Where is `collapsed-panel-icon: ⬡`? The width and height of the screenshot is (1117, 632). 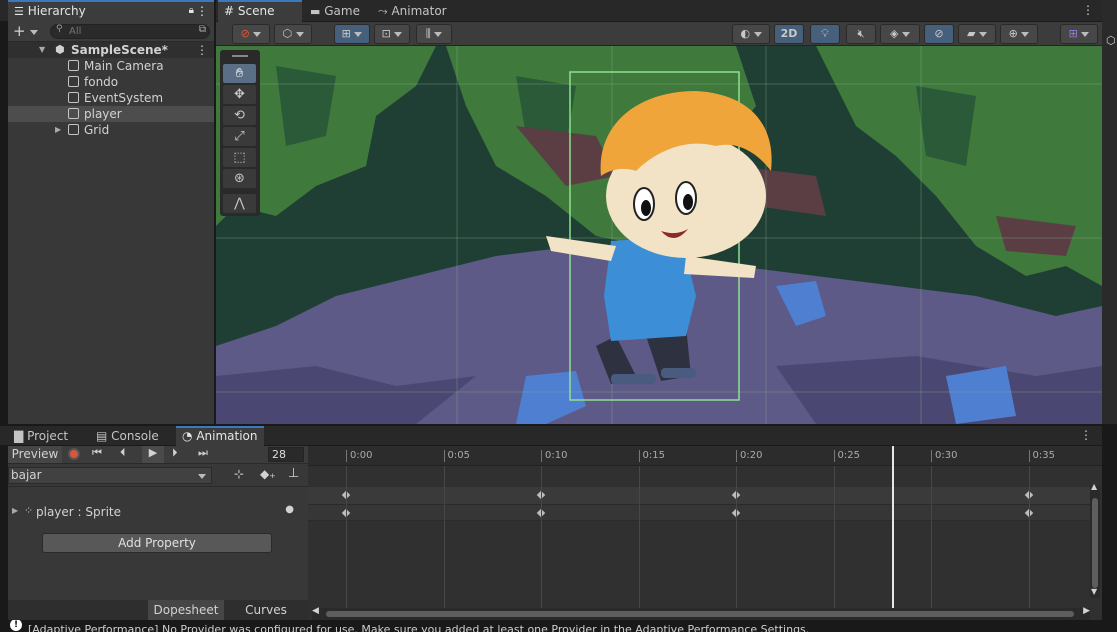 collapsed-panel-icon: ⬡ is located at coordinates (1111, 40).